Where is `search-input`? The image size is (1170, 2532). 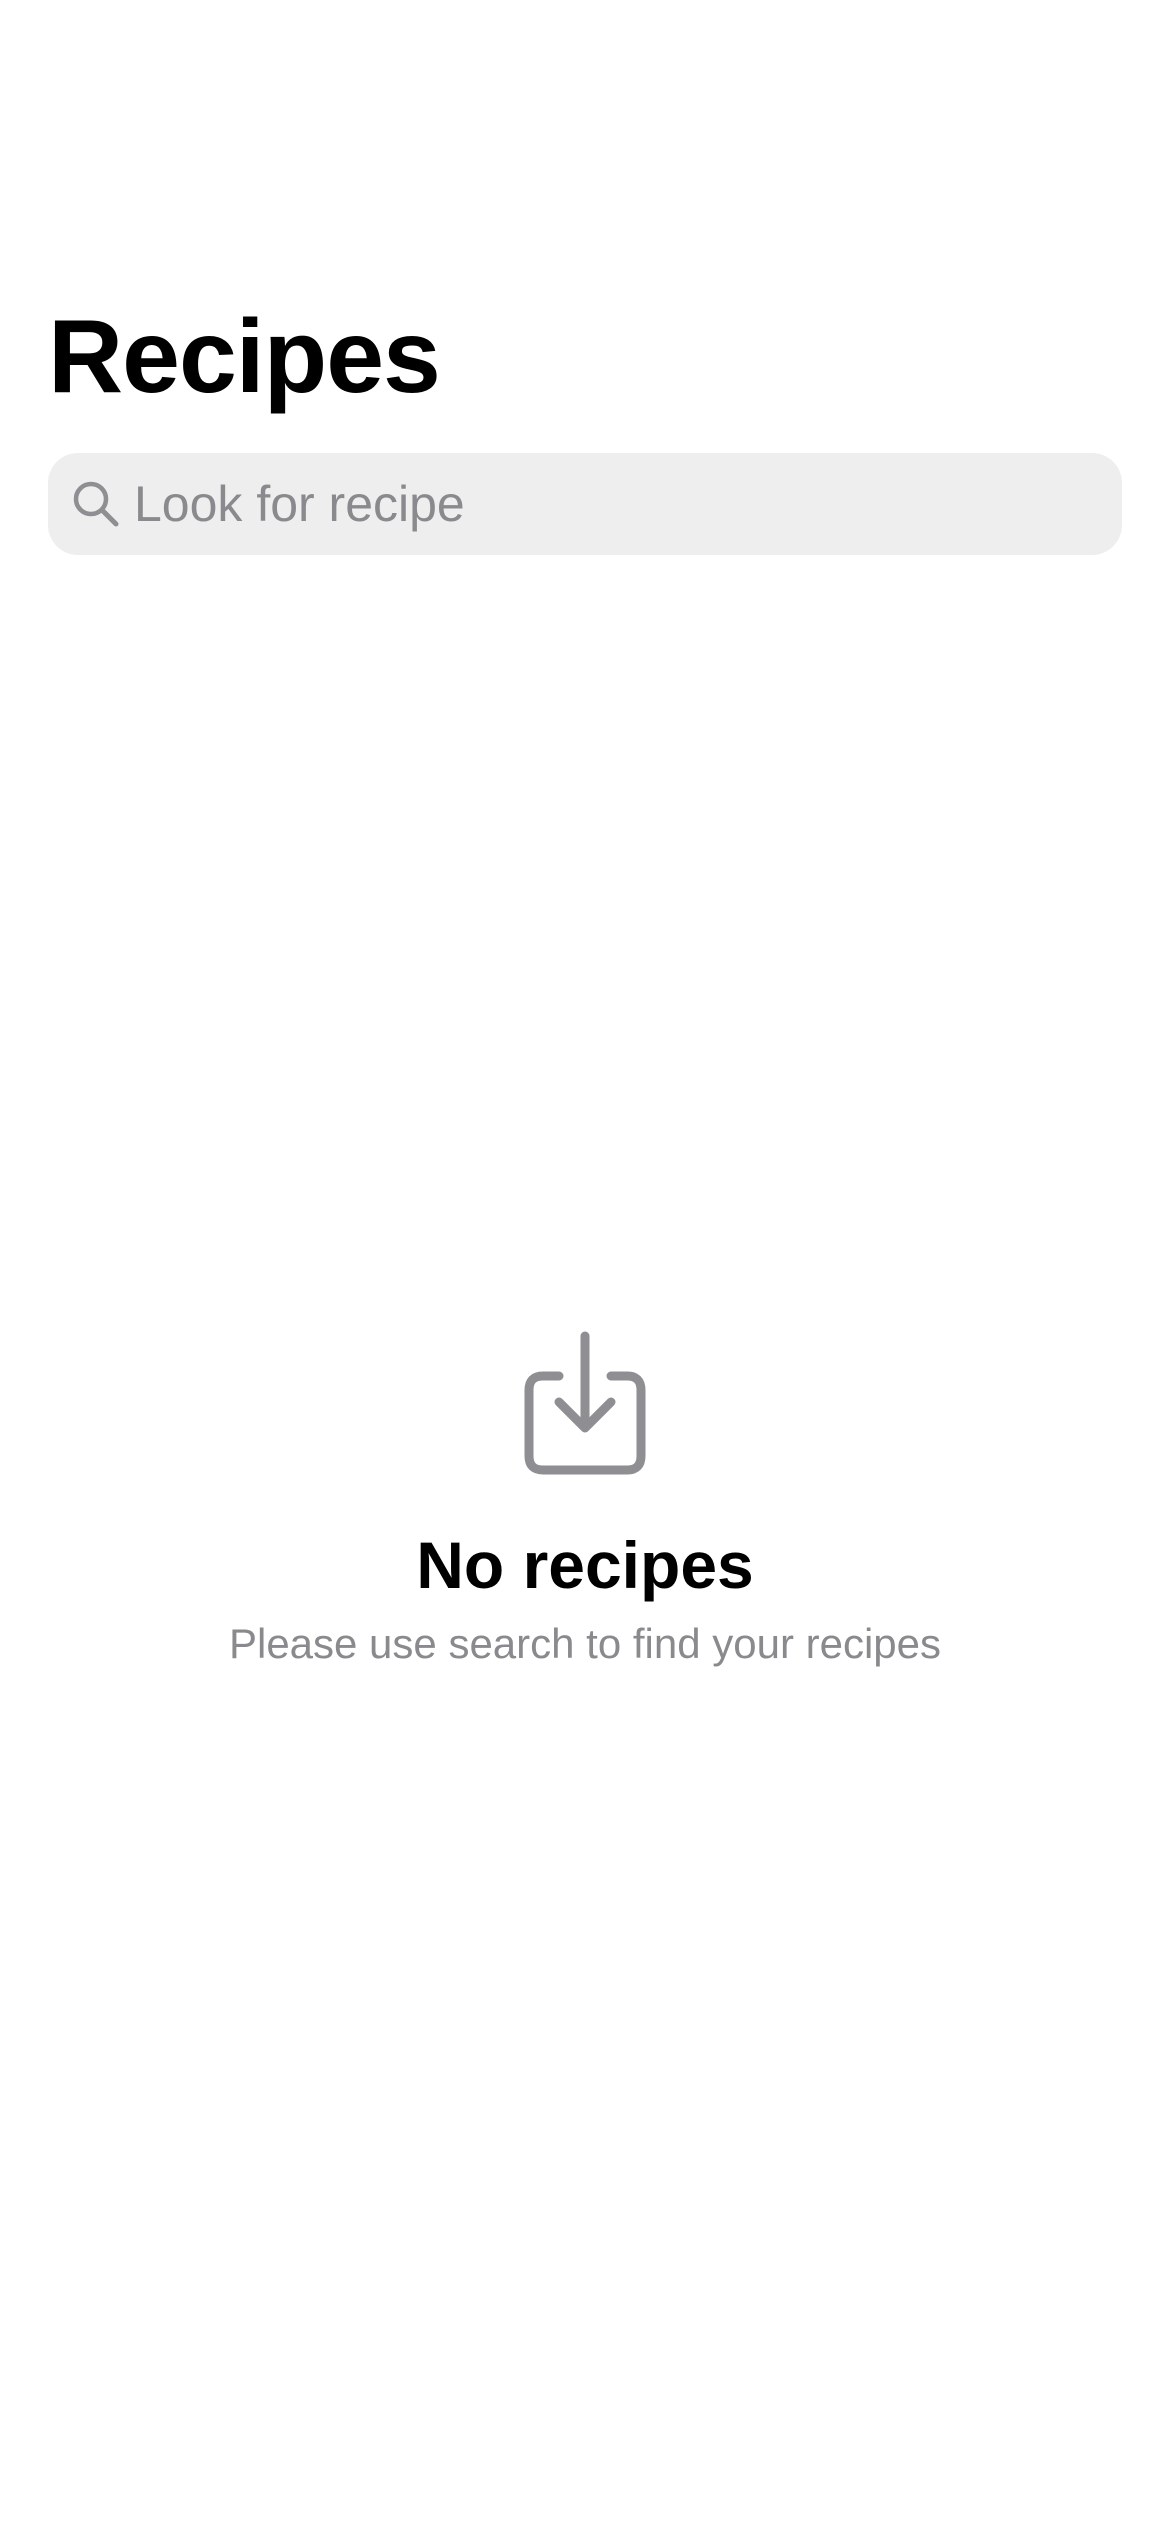 search-input is located at coordinates (614, 504).